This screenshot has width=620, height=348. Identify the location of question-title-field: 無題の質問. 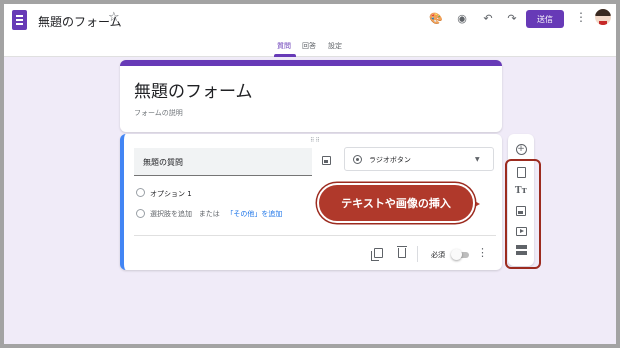
(223, 162).